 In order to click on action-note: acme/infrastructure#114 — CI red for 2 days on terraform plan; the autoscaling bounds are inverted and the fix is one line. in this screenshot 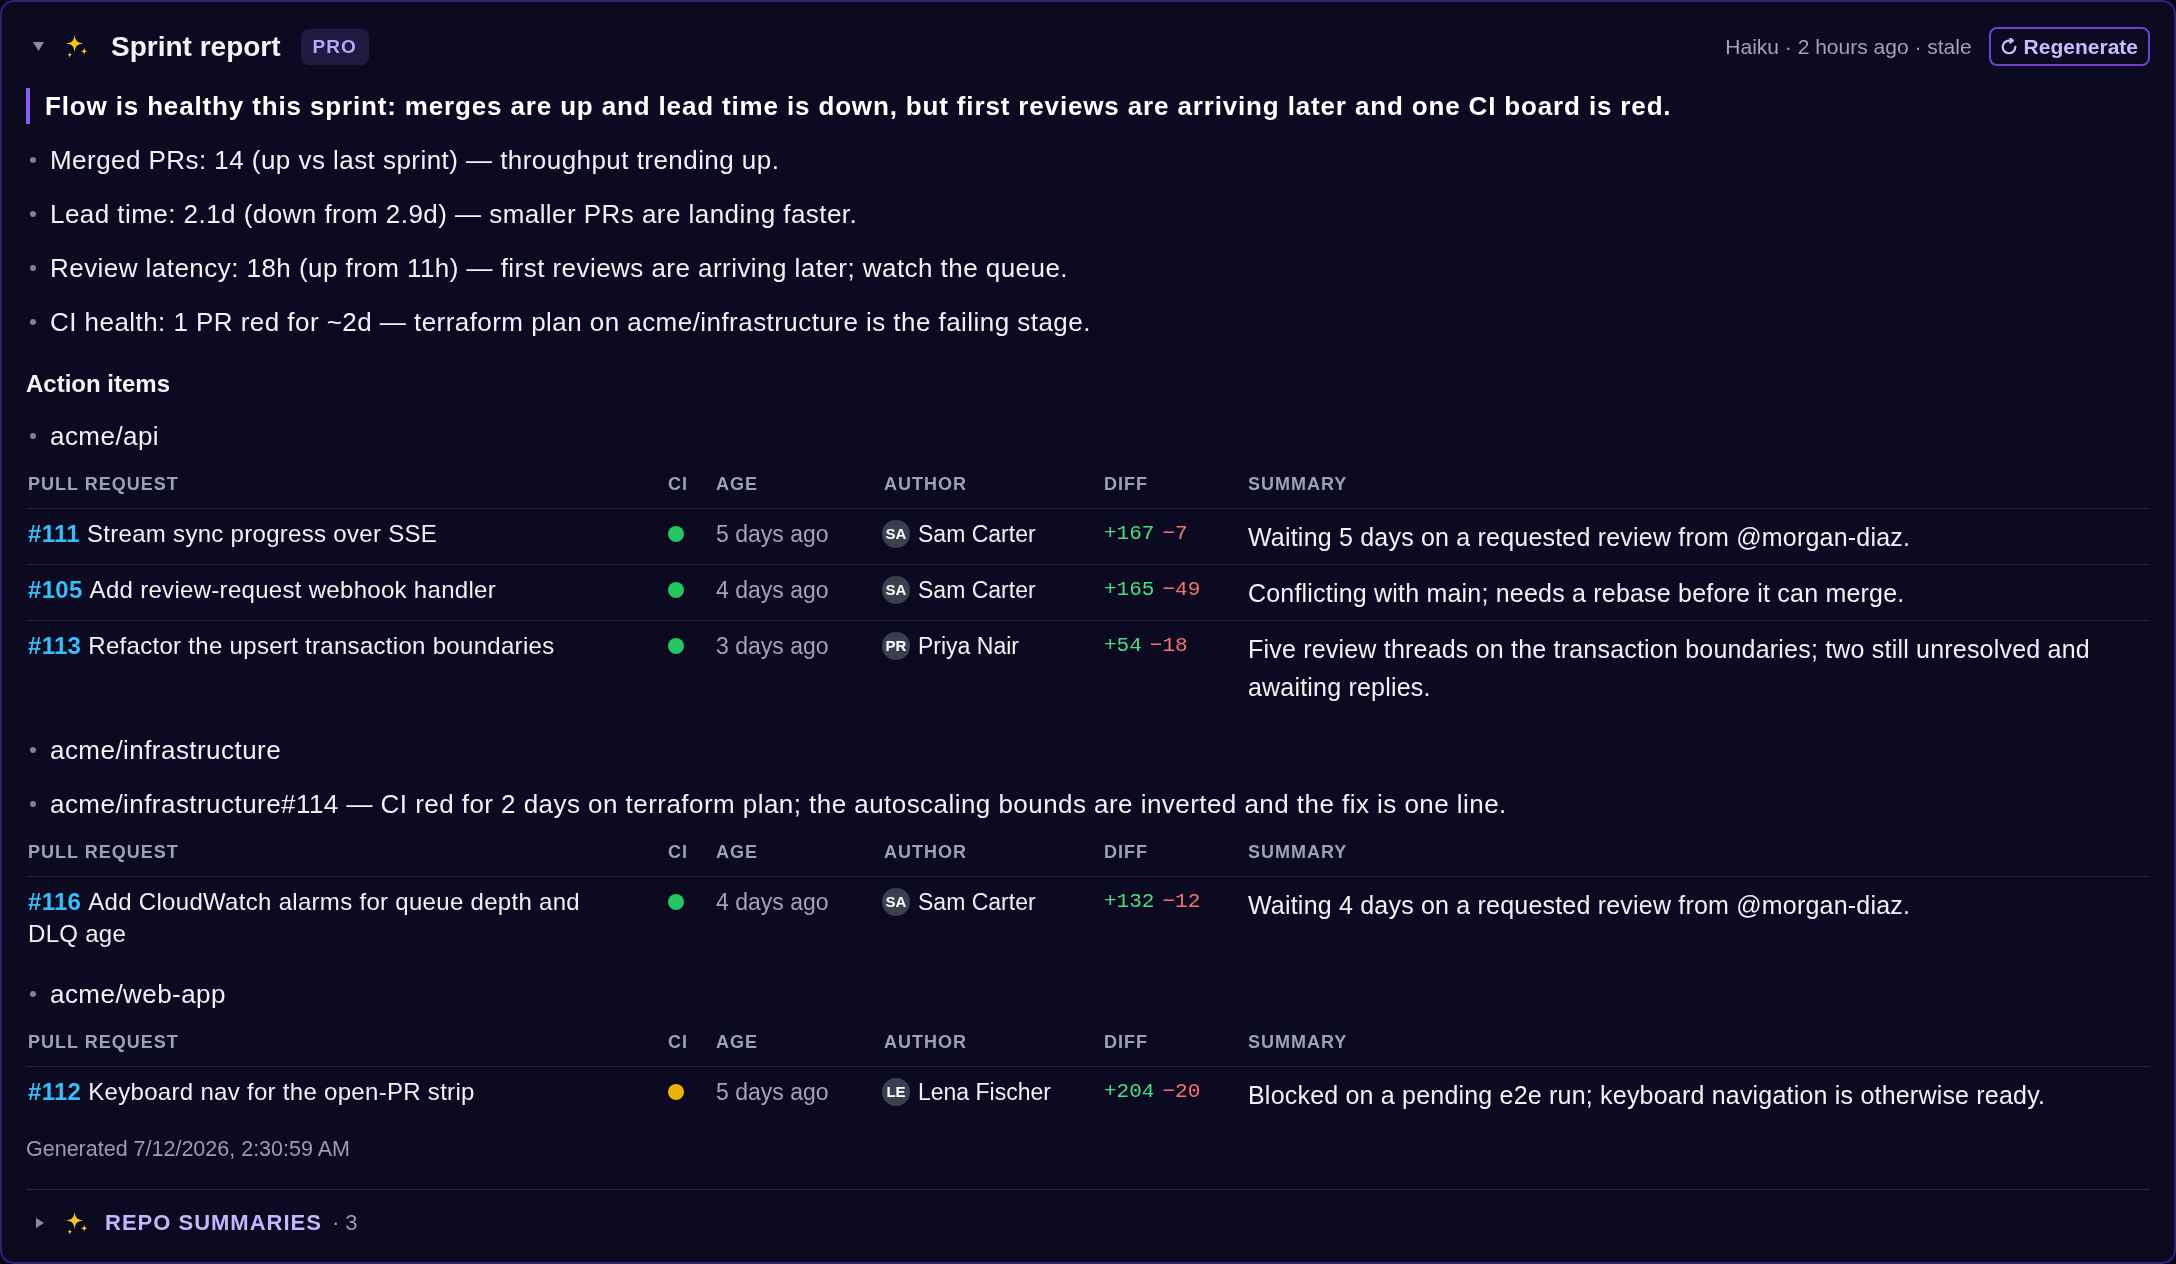, I will do `click(778, 804)`.